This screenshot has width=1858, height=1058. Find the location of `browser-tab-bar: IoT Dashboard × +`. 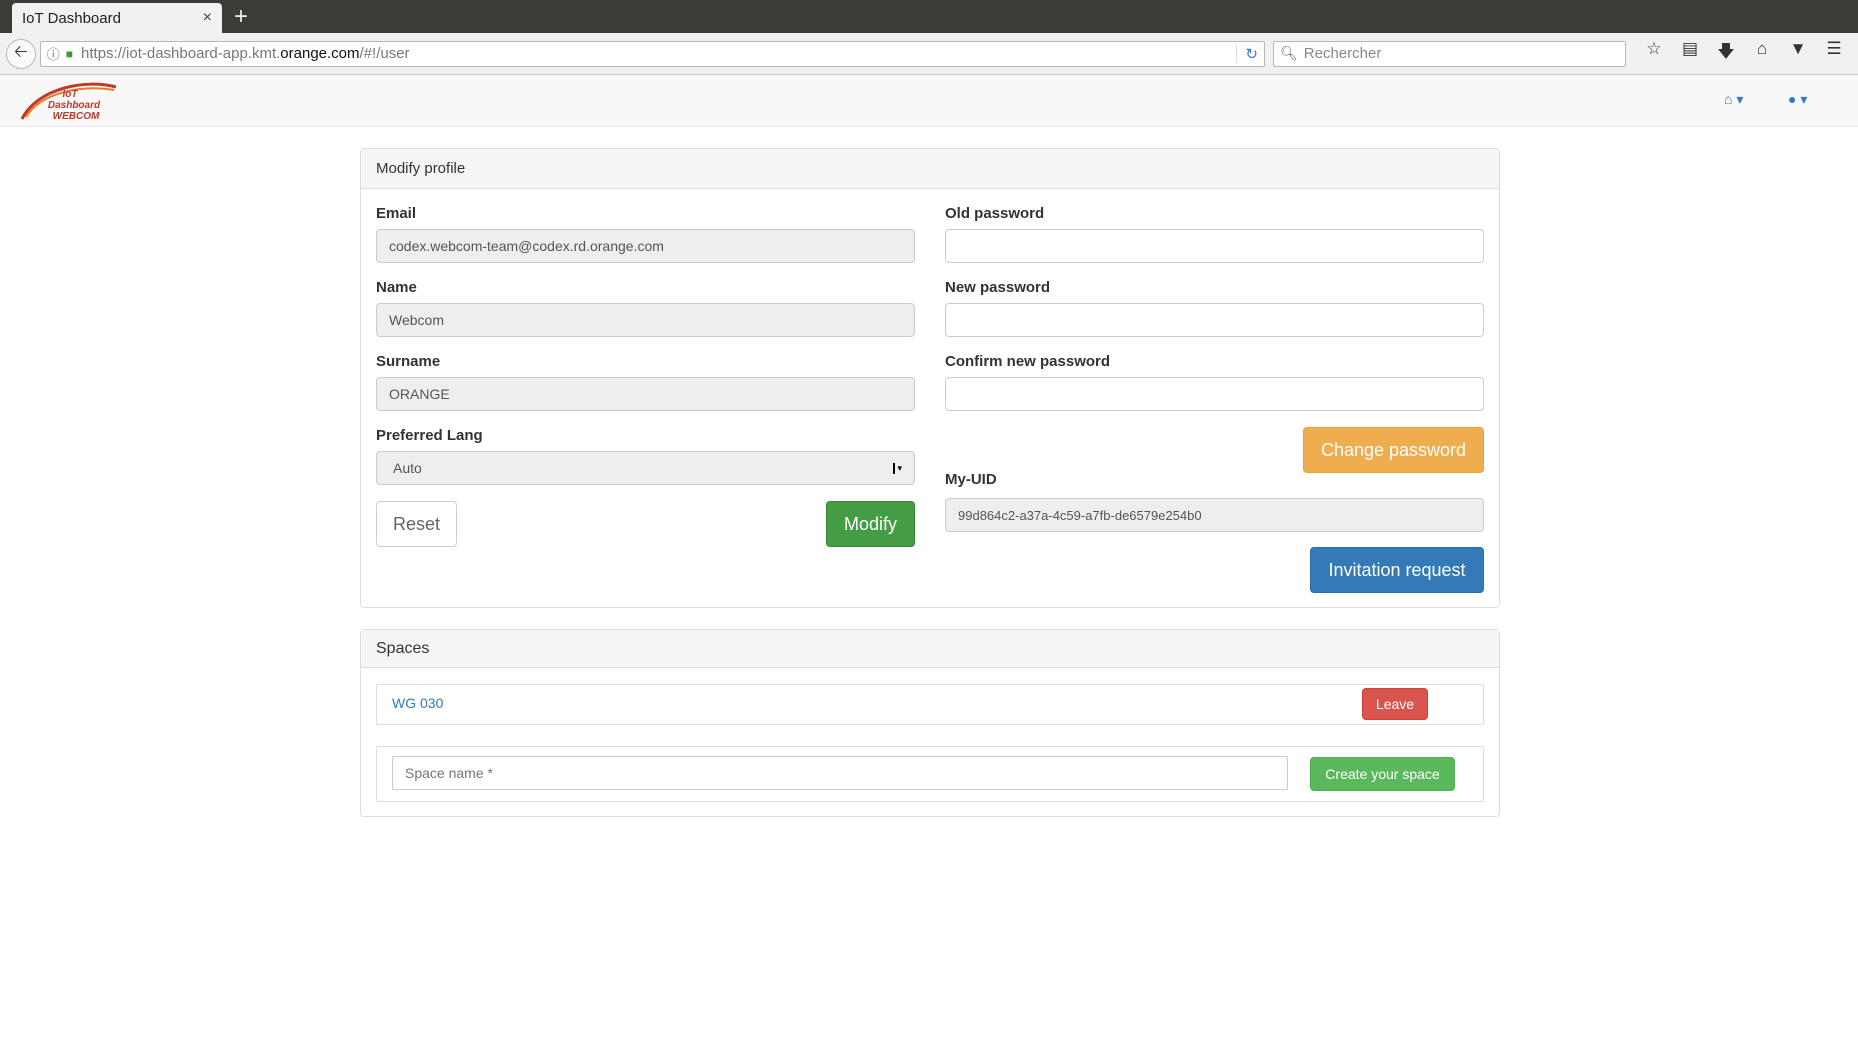

browser-tab-bar: IoT Dashboard × + is located at coordinates (929, 16).